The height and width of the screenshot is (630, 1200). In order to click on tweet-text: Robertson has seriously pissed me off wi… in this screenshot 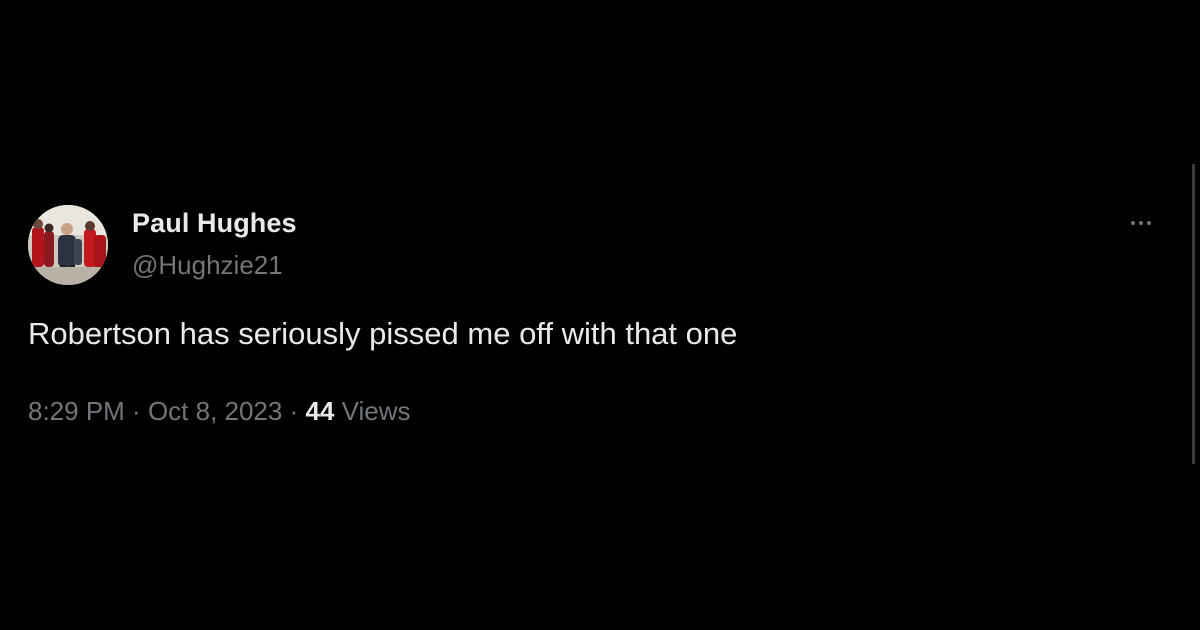, I will do `click(383, 333)`.